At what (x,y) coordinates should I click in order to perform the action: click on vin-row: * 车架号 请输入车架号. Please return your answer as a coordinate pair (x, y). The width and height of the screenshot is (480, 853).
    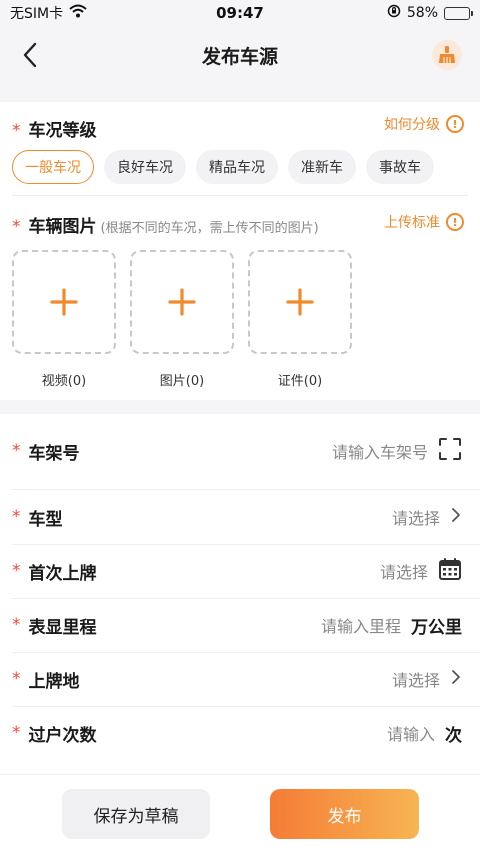
    Looking at the image, I should click on (240, 451).